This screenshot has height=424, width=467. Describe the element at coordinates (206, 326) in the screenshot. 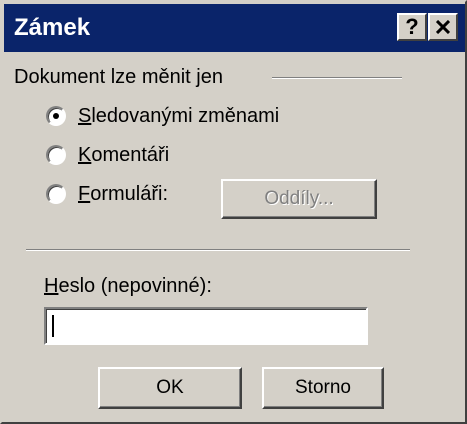

I see `password-input` at that location.